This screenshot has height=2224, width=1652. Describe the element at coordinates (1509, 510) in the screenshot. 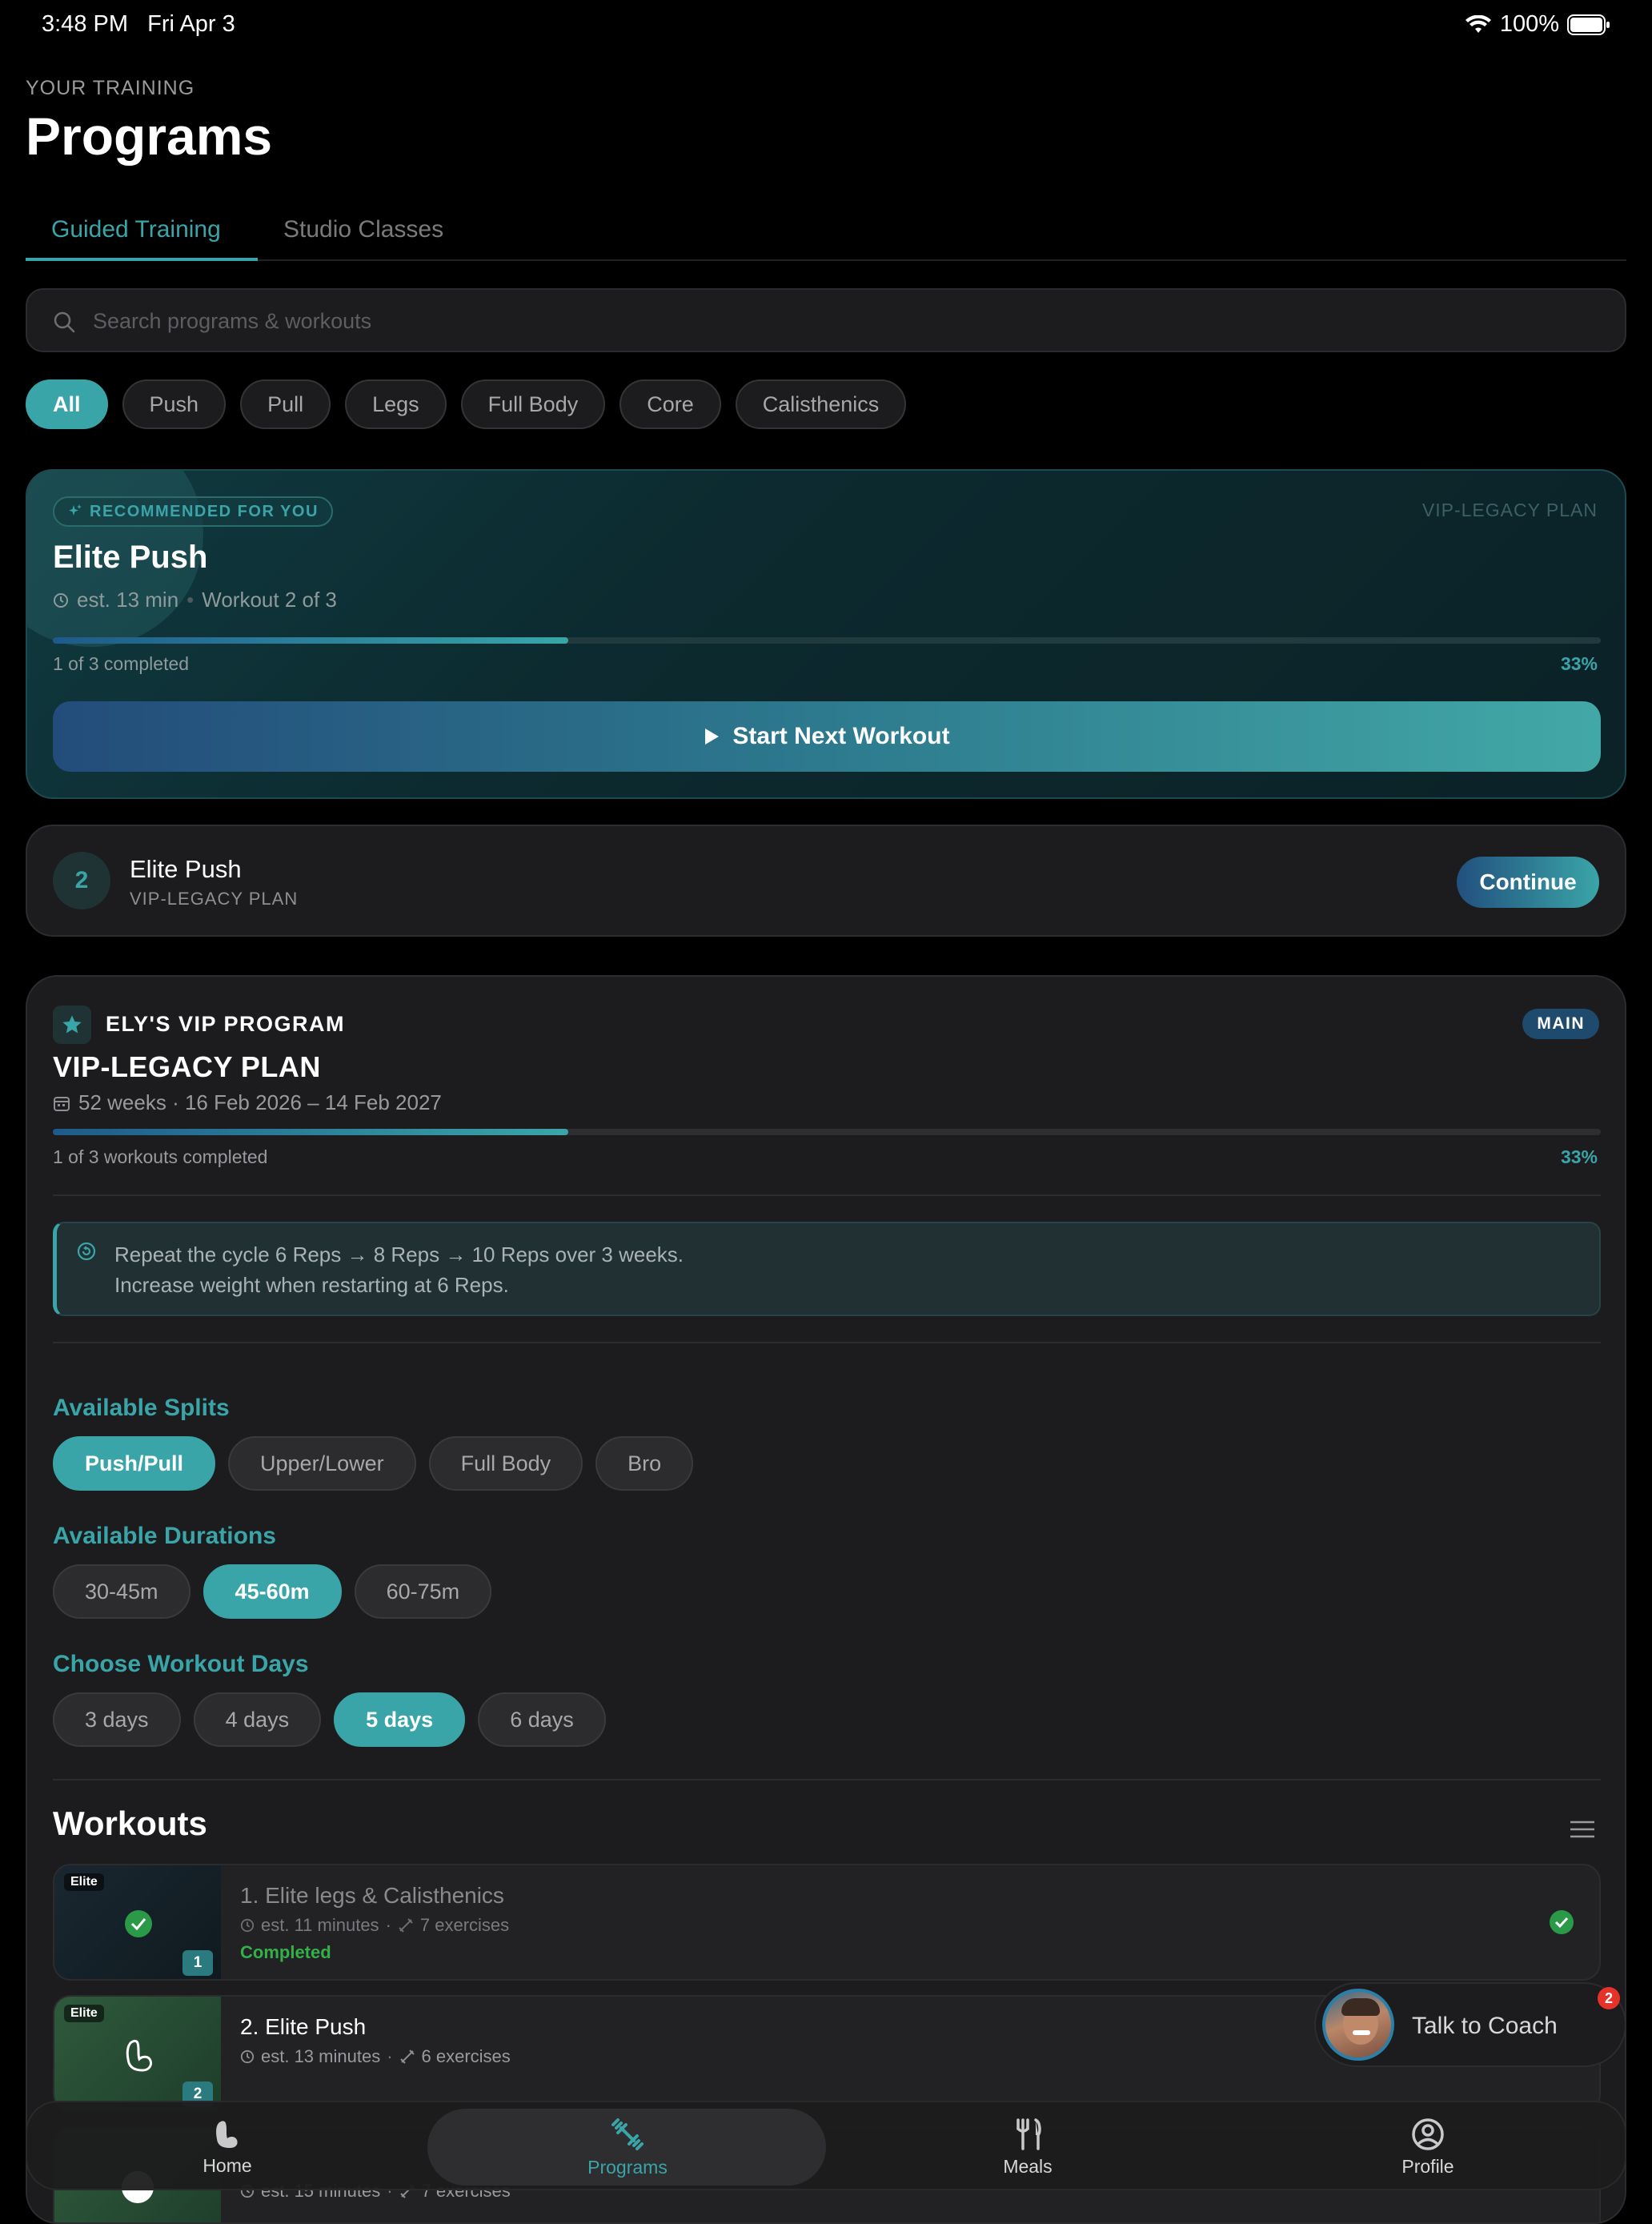

I see `recommended-plan-name: VIP-LEGACY PLAN` at that location.